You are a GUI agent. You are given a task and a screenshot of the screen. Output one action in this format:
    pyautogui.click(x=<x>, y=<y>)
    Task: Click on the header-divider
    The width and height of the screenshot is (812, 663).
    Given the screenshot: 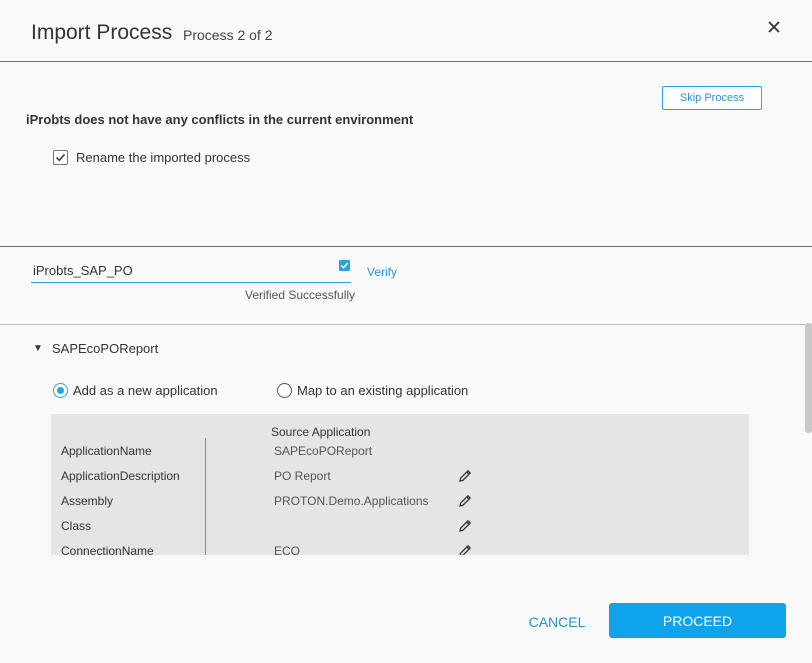 What is the action you would take?
    pyautogui.click(x=406, y=61)
    